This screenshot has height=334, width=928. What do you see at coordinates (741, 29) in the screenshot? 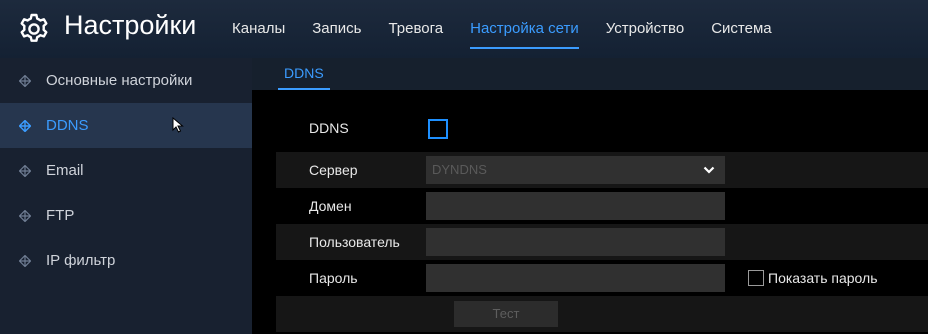
I see `menu-item-system: Система` at bounding box center [741, 29].